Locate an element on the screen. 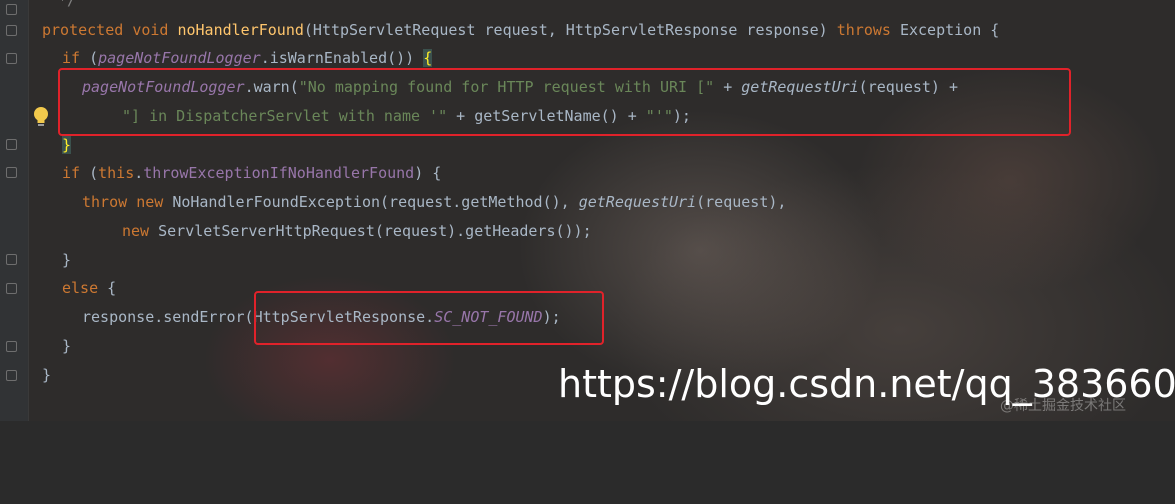  code-line: */ is located at coordinates (67, 7).